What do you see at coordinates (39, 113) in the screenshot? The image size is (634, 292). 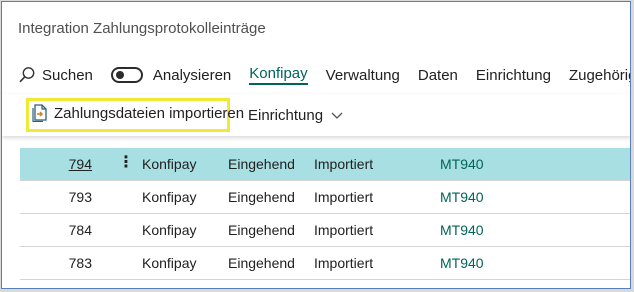 I see `import-file-icon` at bounding box center [39, 113].